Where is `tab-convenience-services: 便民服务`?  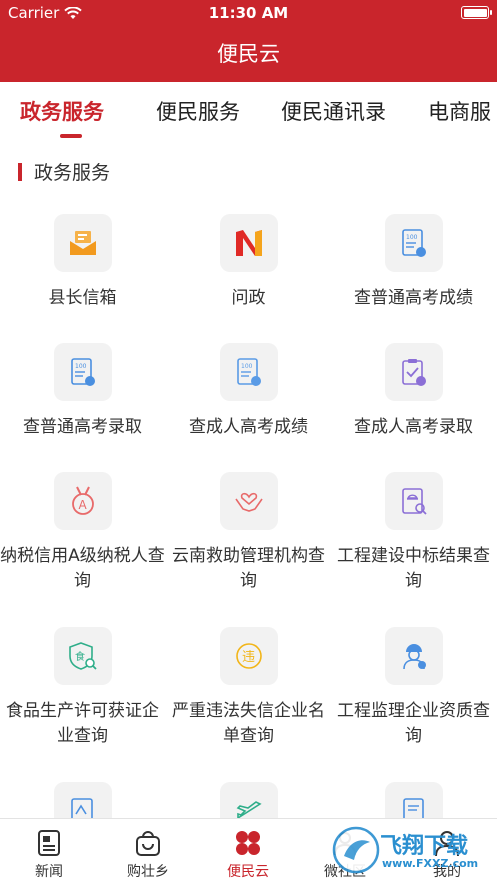 tab-convenience-services: 便民服务 is located at coordinates (198, 111).